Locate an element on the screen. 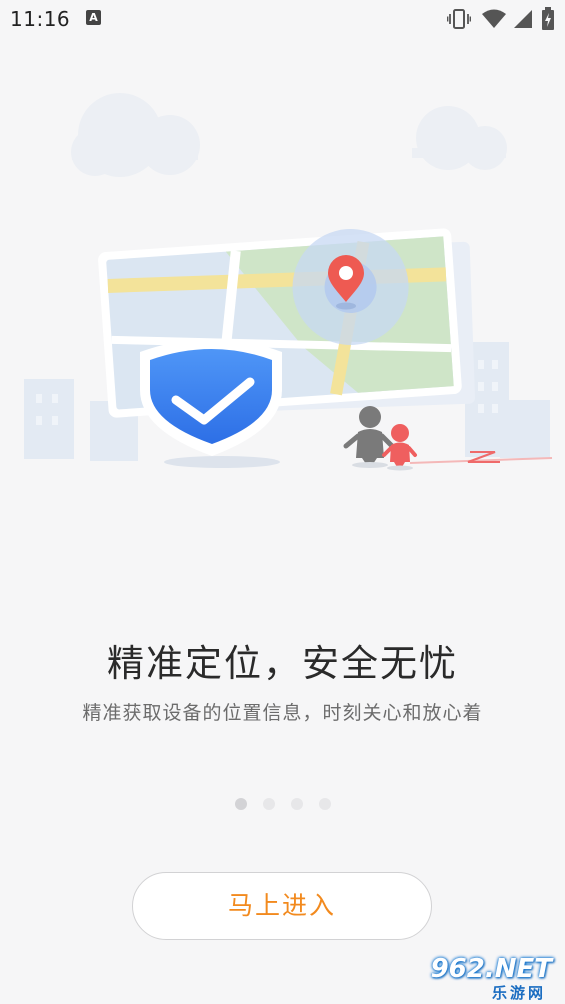  site-watermark-logo: 962.NET 乐游网 is located at coordinates (494, 978).